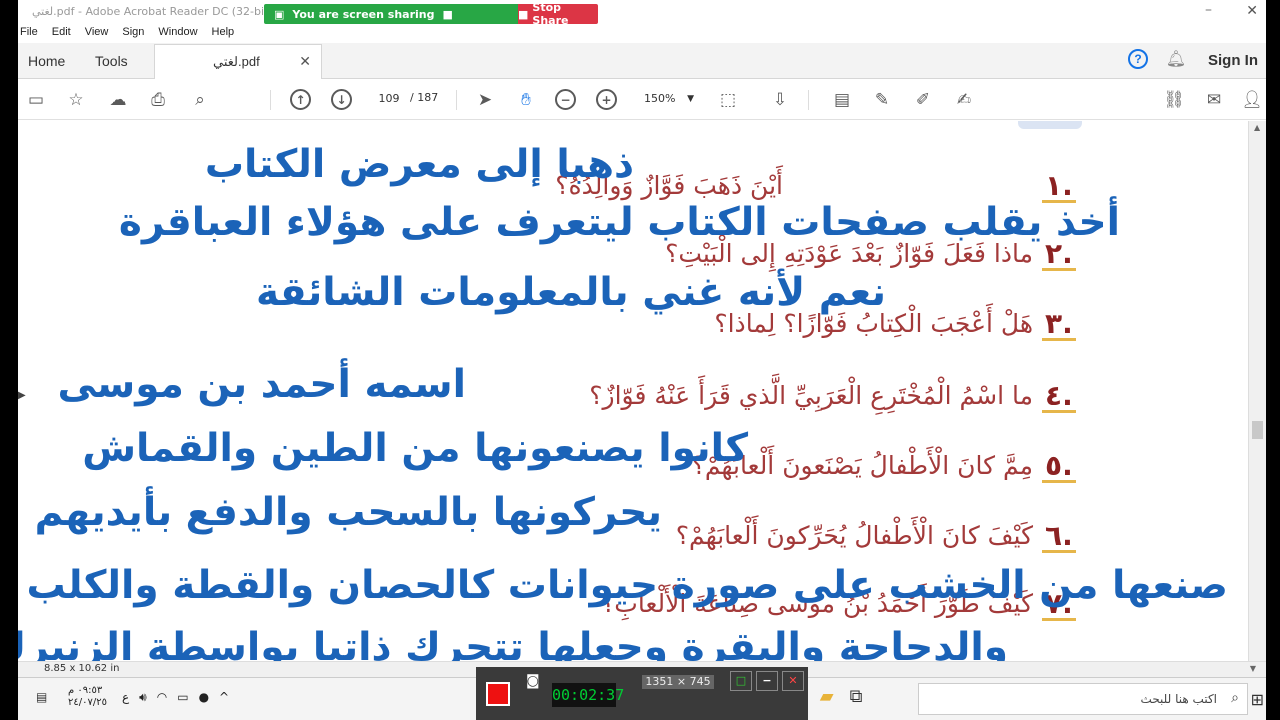 Image resolution: width=1280 pixels, height=720 pixels. I want to click on zoom-search-icon: ⌕, so click(200, 100).